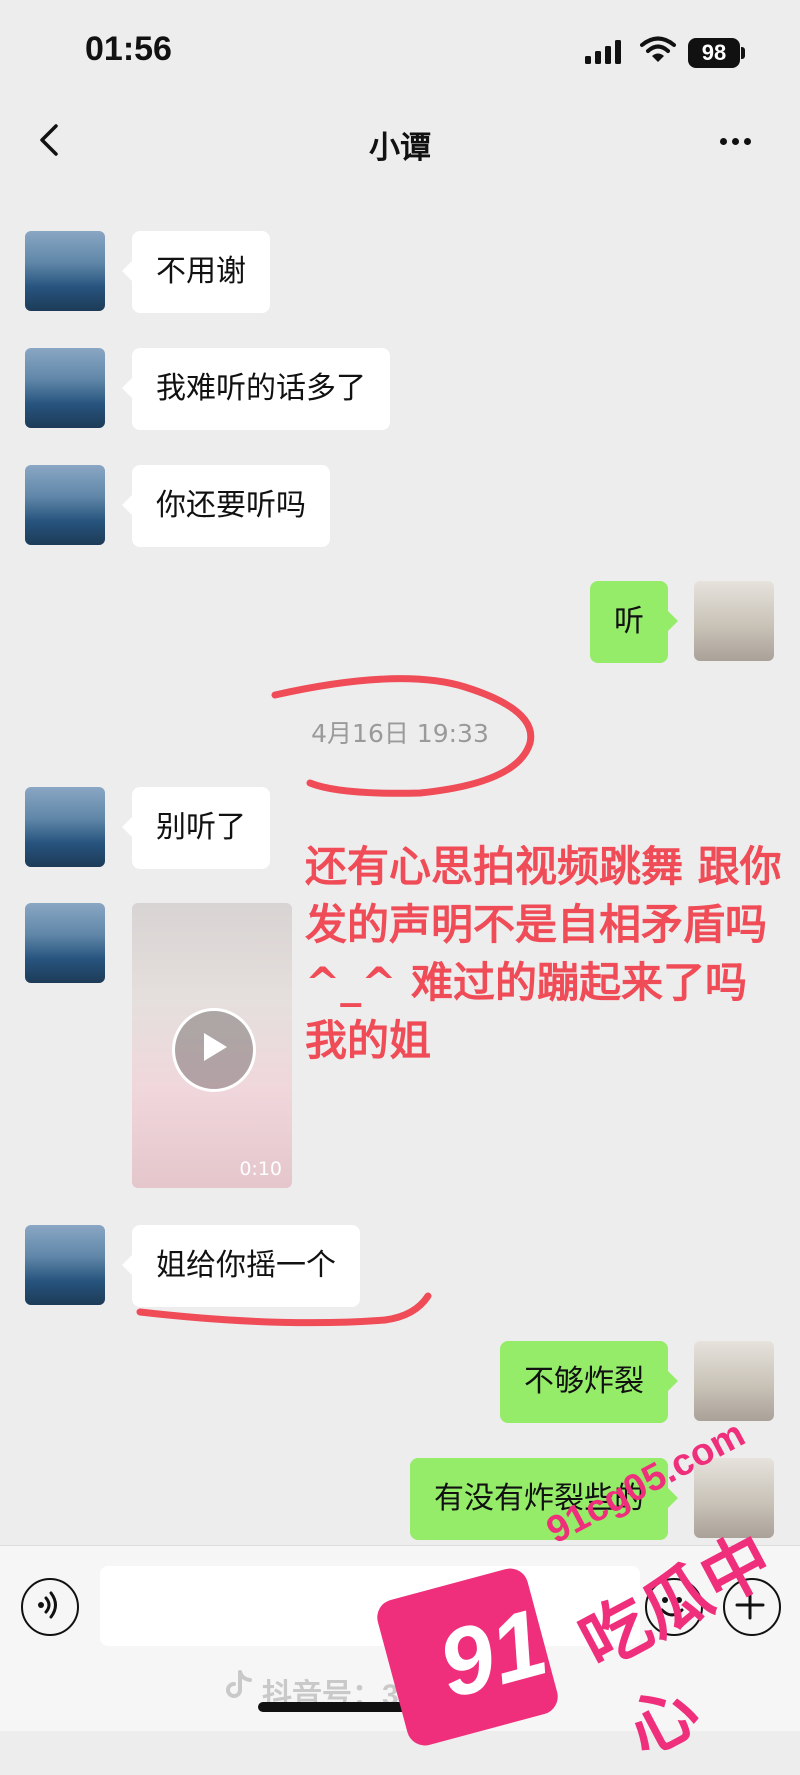 The height and width of the screenshot is (1775, 800). Describe the element at coordinates (634, 622) in the screenshot. I see `message-outgoing: 听` at that location.